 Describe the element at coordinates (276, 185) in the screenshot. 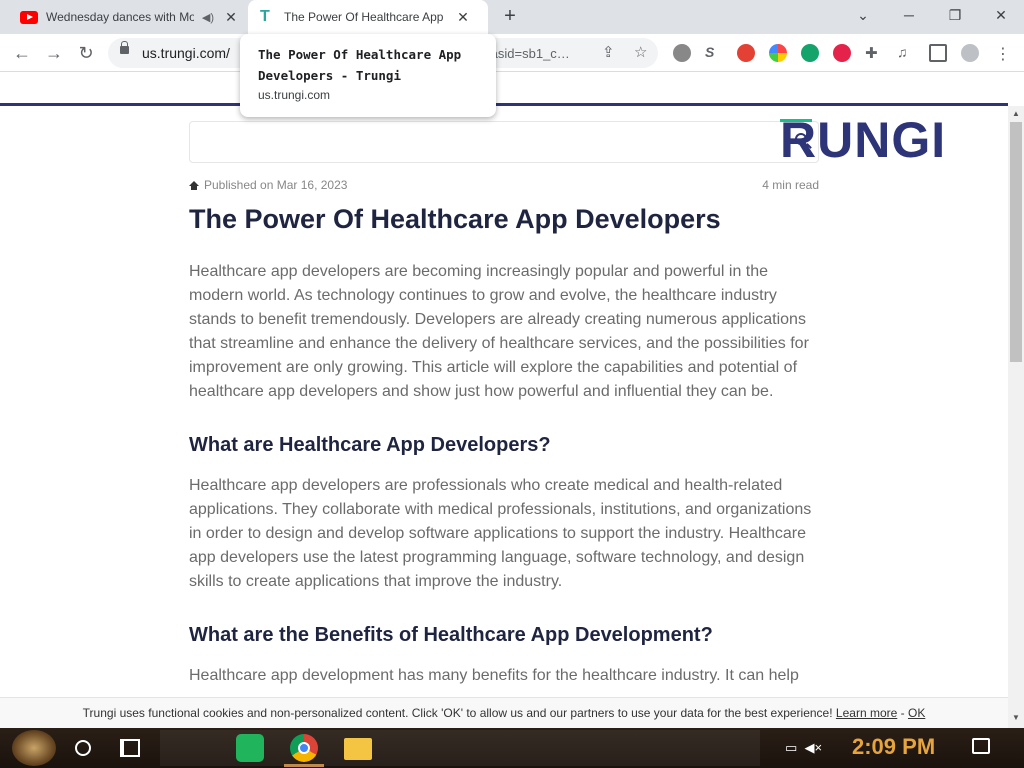

I see `published-date: Published on Mar 16, 2023` at that location.